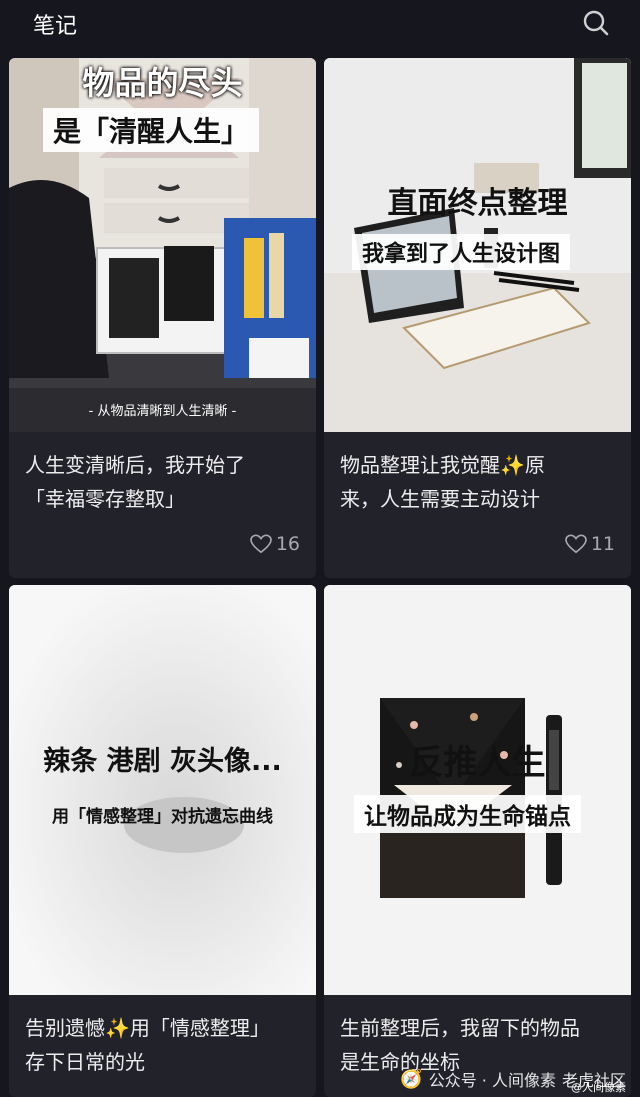 The height and width of the screenshot is (1097, 640). I want to click on note-image-title: 反推人生, so click(477, 763).